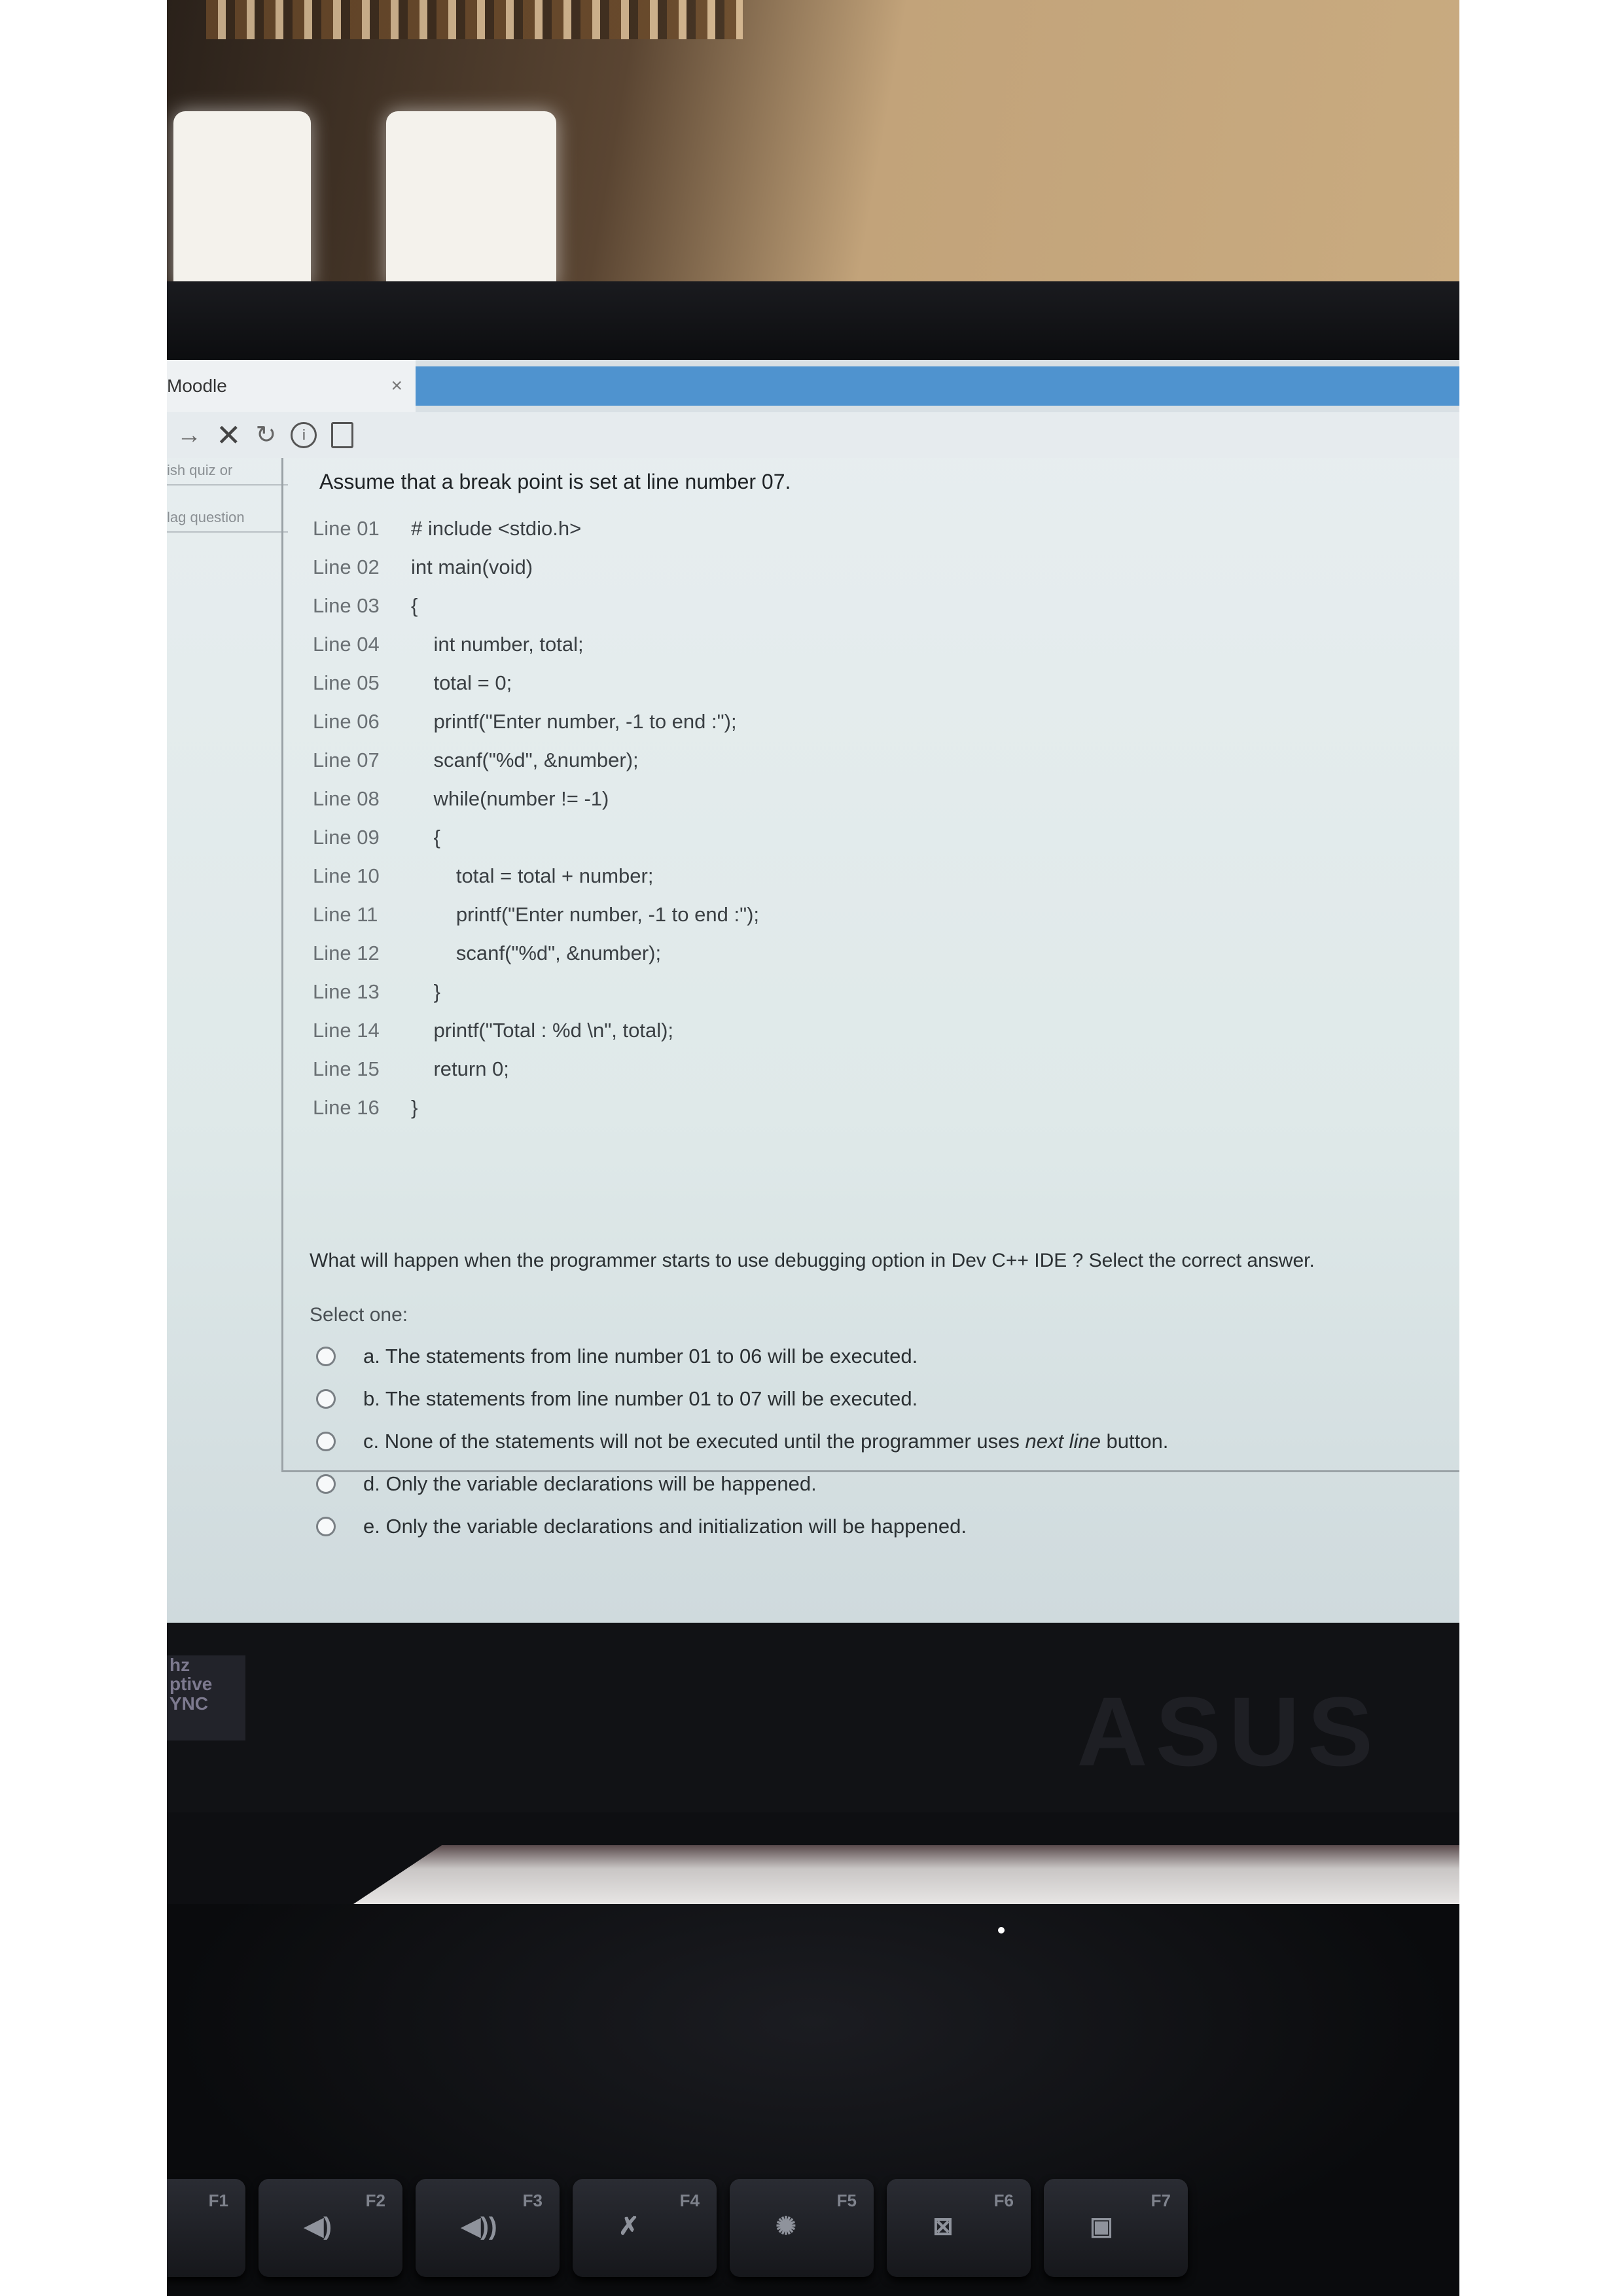 The width and height of the screenshot is (1623, 2296). I want to click on code-line: Line 02 int main(void), so click(536, 567).